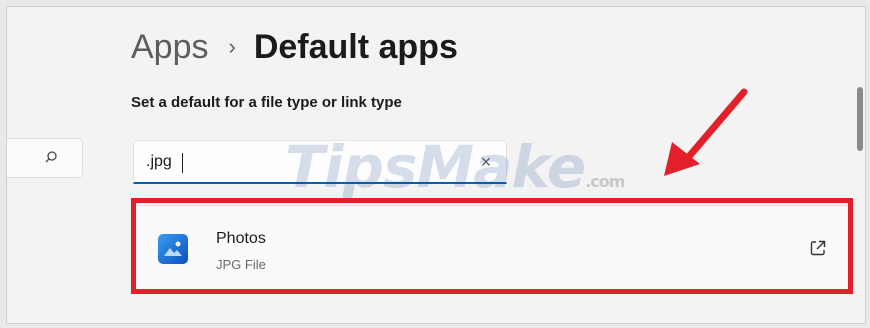 This screenshot has width=870, height=328. What do you see at coordinates (355, 47) in the screenshot?
I see `page-title: Default apps` at bounding box center [355, 47].